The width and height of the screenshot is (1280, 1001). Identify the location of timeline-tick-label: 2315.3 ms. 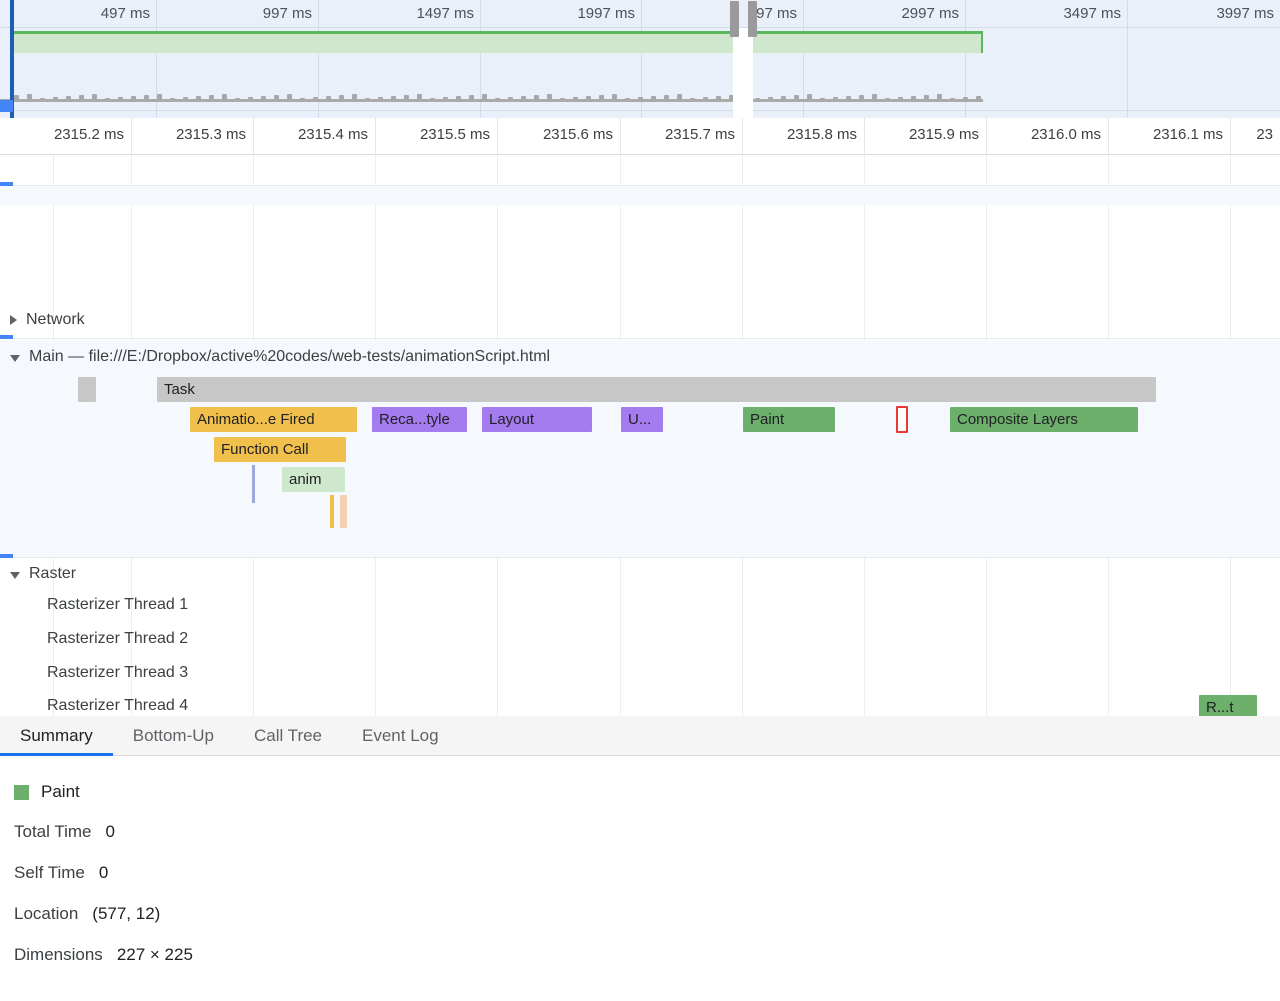
(210, 134).